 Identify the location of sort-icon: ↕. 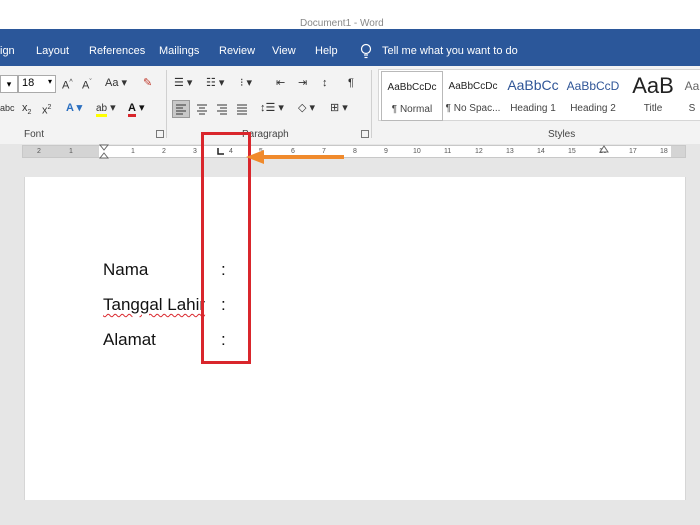
(325, 83).